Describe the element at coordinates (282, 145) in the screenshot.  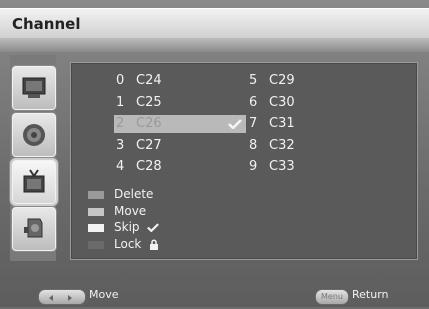
I see `channel-name: C32` at that location.